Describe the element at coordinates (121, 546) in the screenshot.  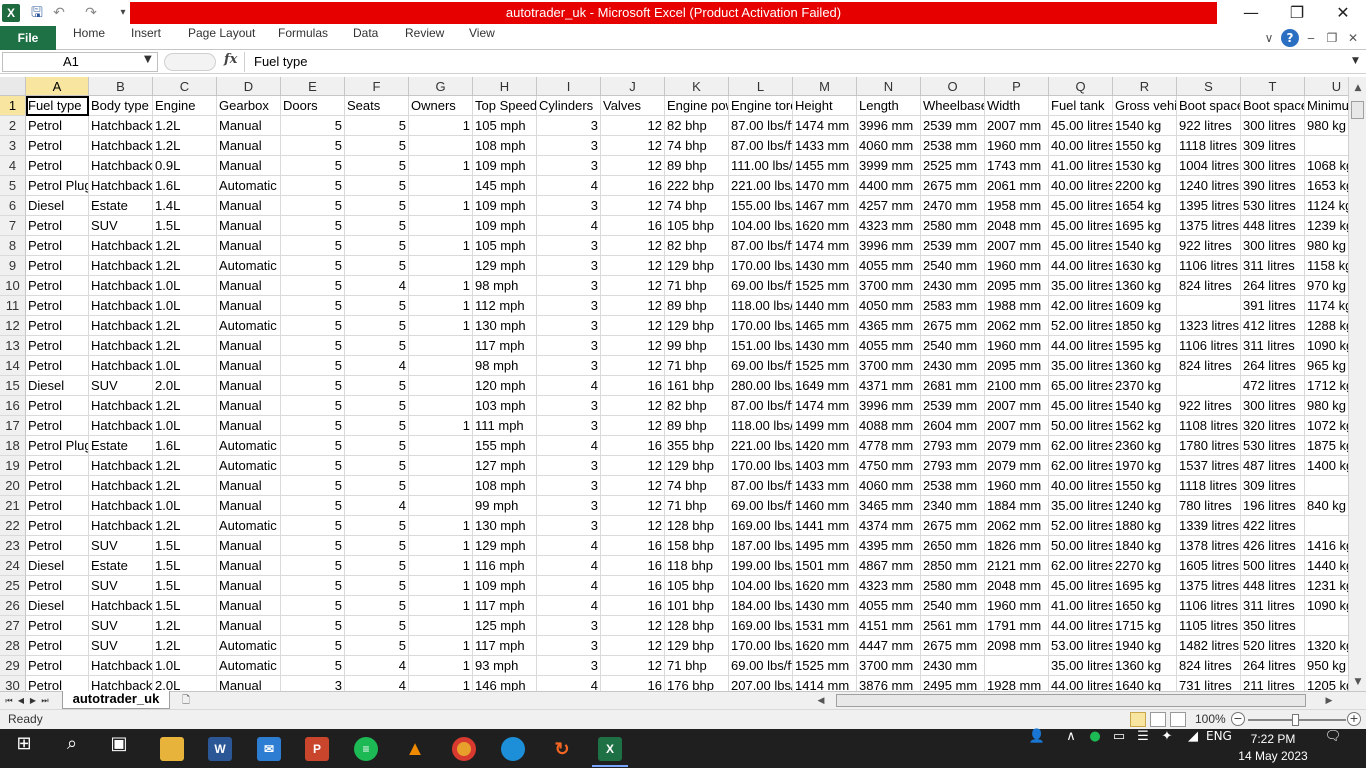
I see `table-cell: SUV` at that location.